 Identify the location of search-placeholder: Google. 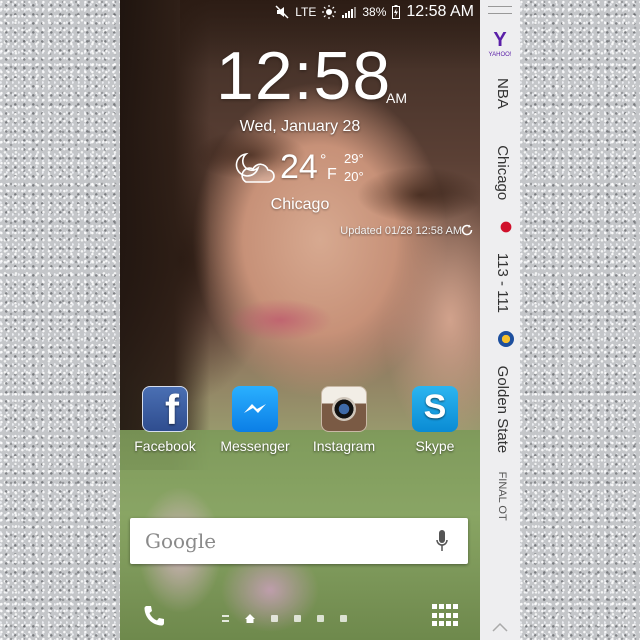
(181, 541).